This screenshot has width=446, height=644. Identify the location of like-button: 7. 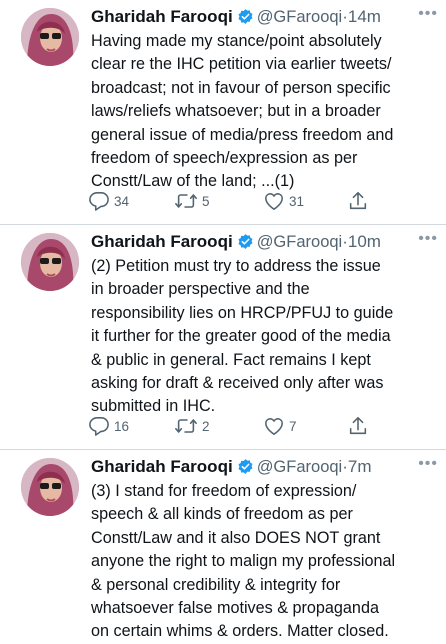
(280, 426).